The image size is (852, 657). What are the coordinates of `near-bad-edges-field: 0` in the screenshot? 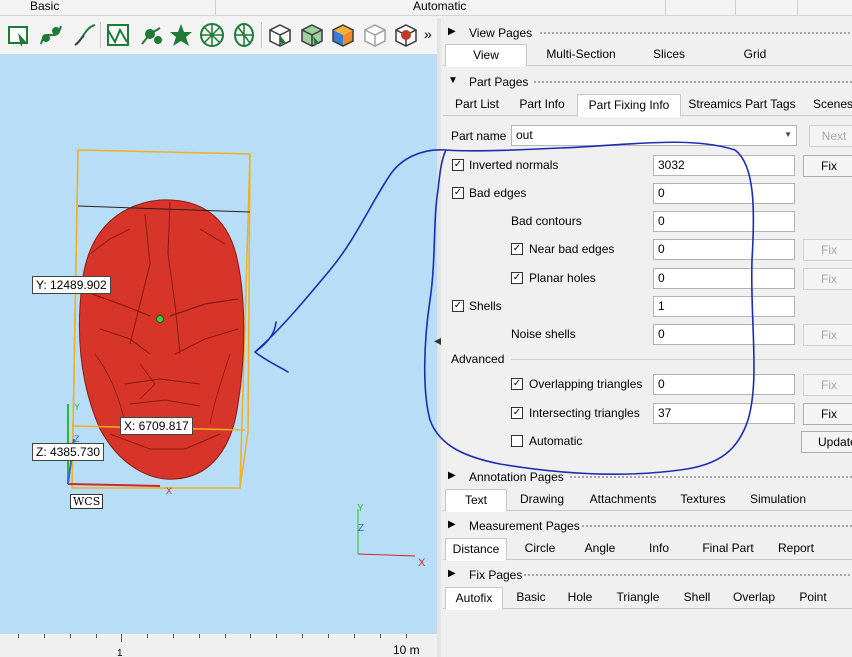 It's located at (724, 249).